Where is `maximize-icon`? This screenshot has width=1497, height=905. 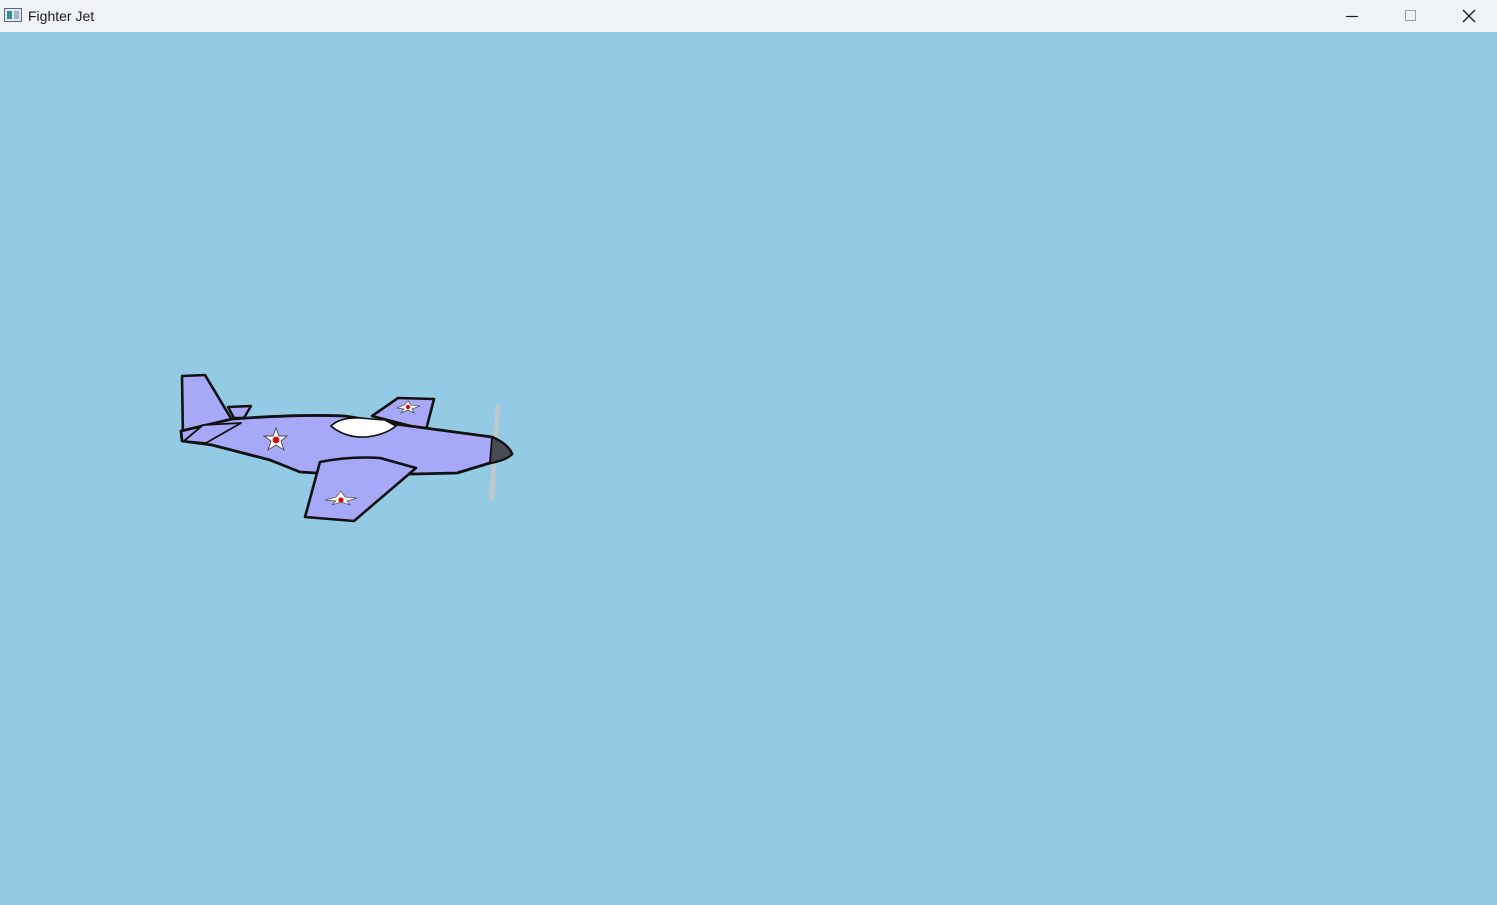 maximize-icon is located at coordinates (1410, 15).